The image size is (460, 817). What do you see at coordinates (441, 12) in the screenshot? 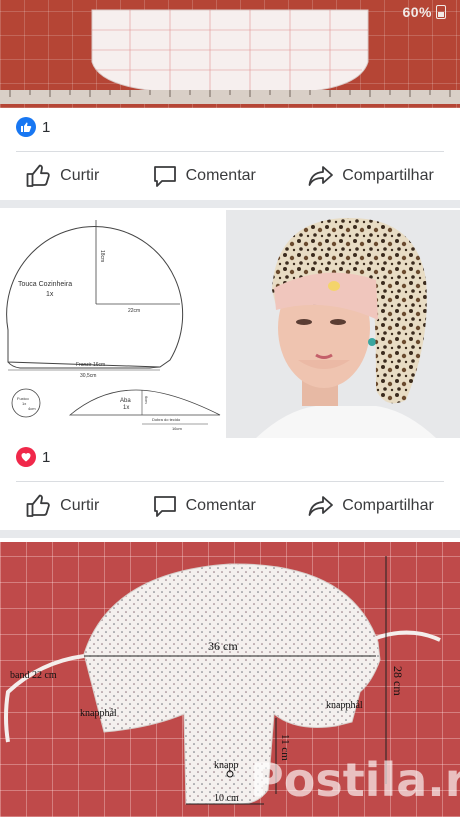
I see `battery-icon` at bounding box center [441, 12].